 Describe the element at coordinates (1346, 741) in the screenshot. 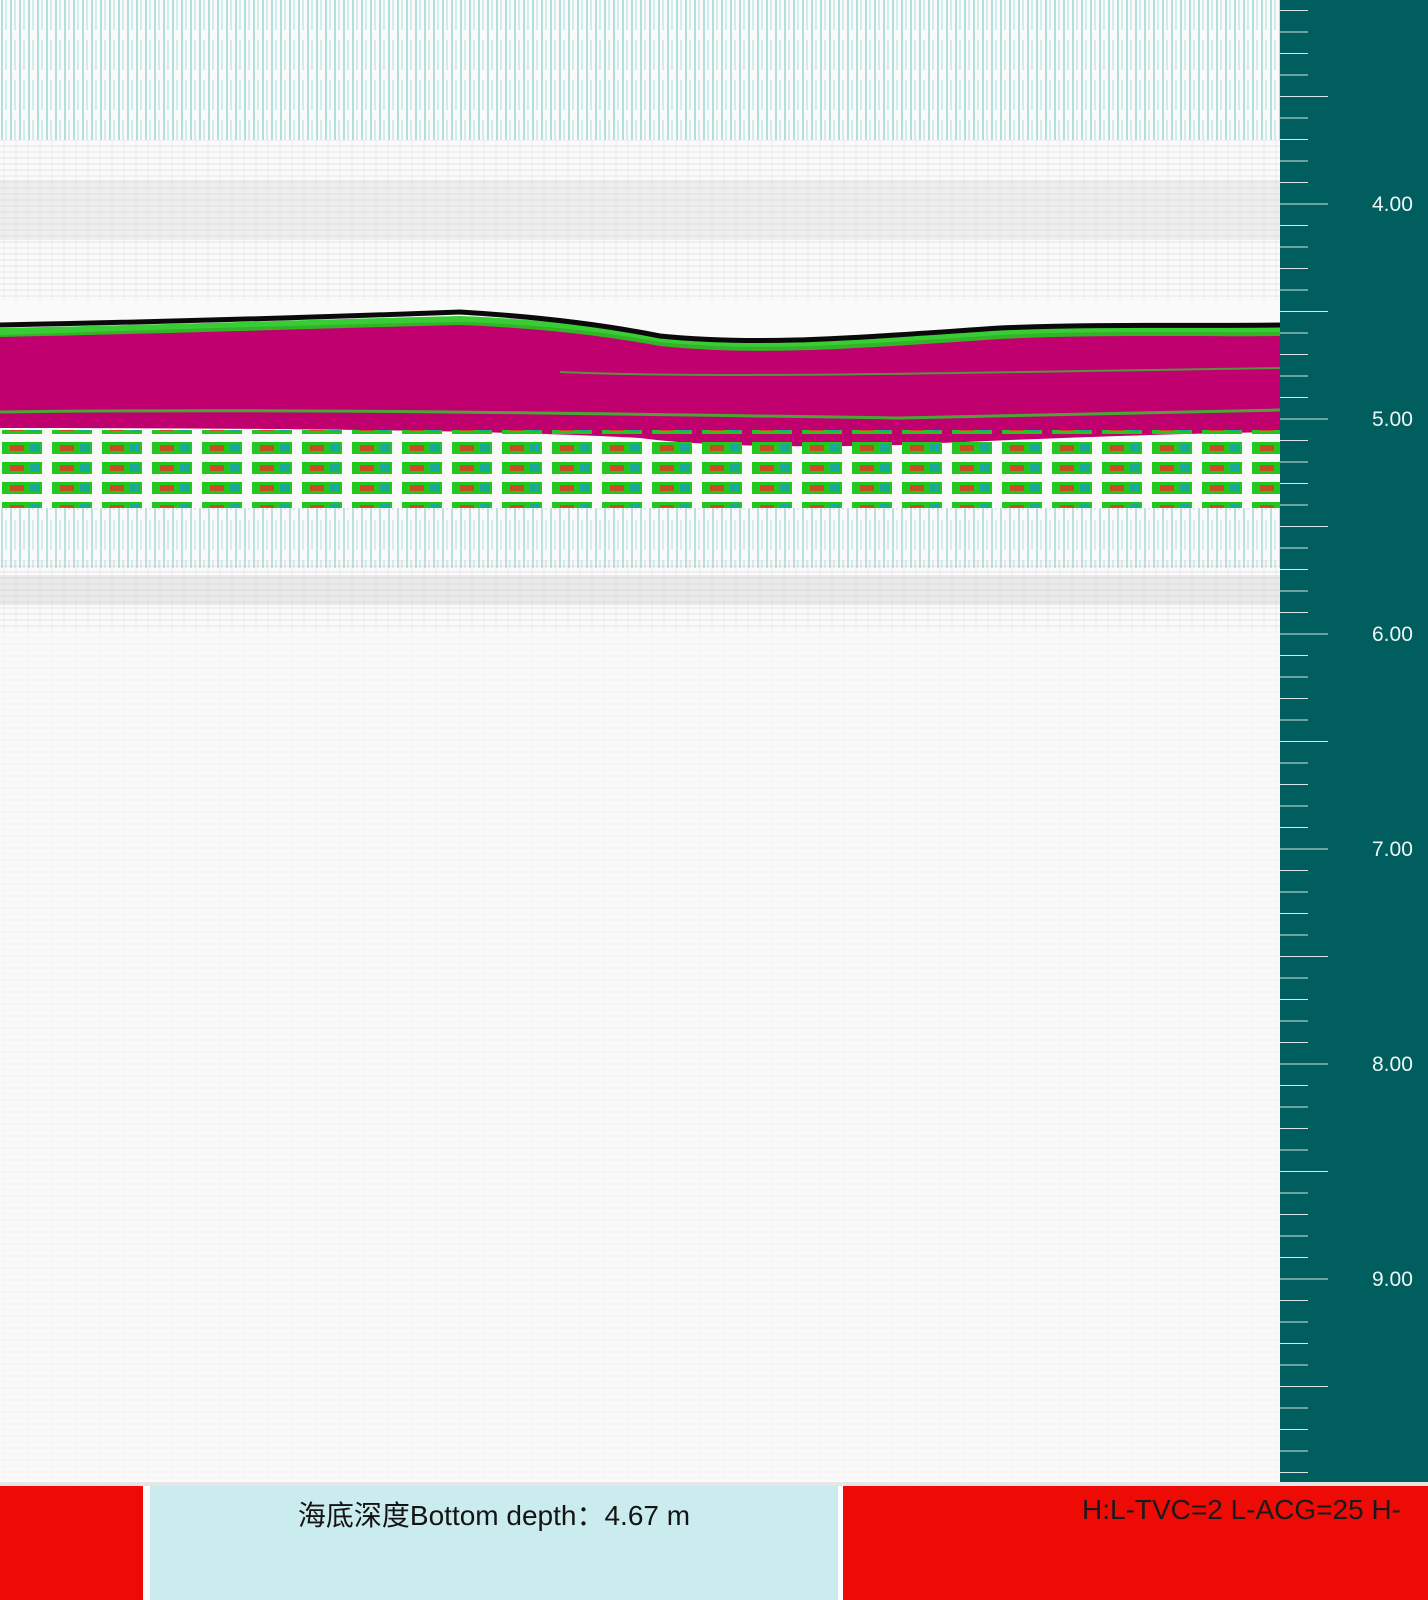

I see `depth-scale-ruler: 4.00 5.00 6.00 7.00 8.00 9.00` at that location.